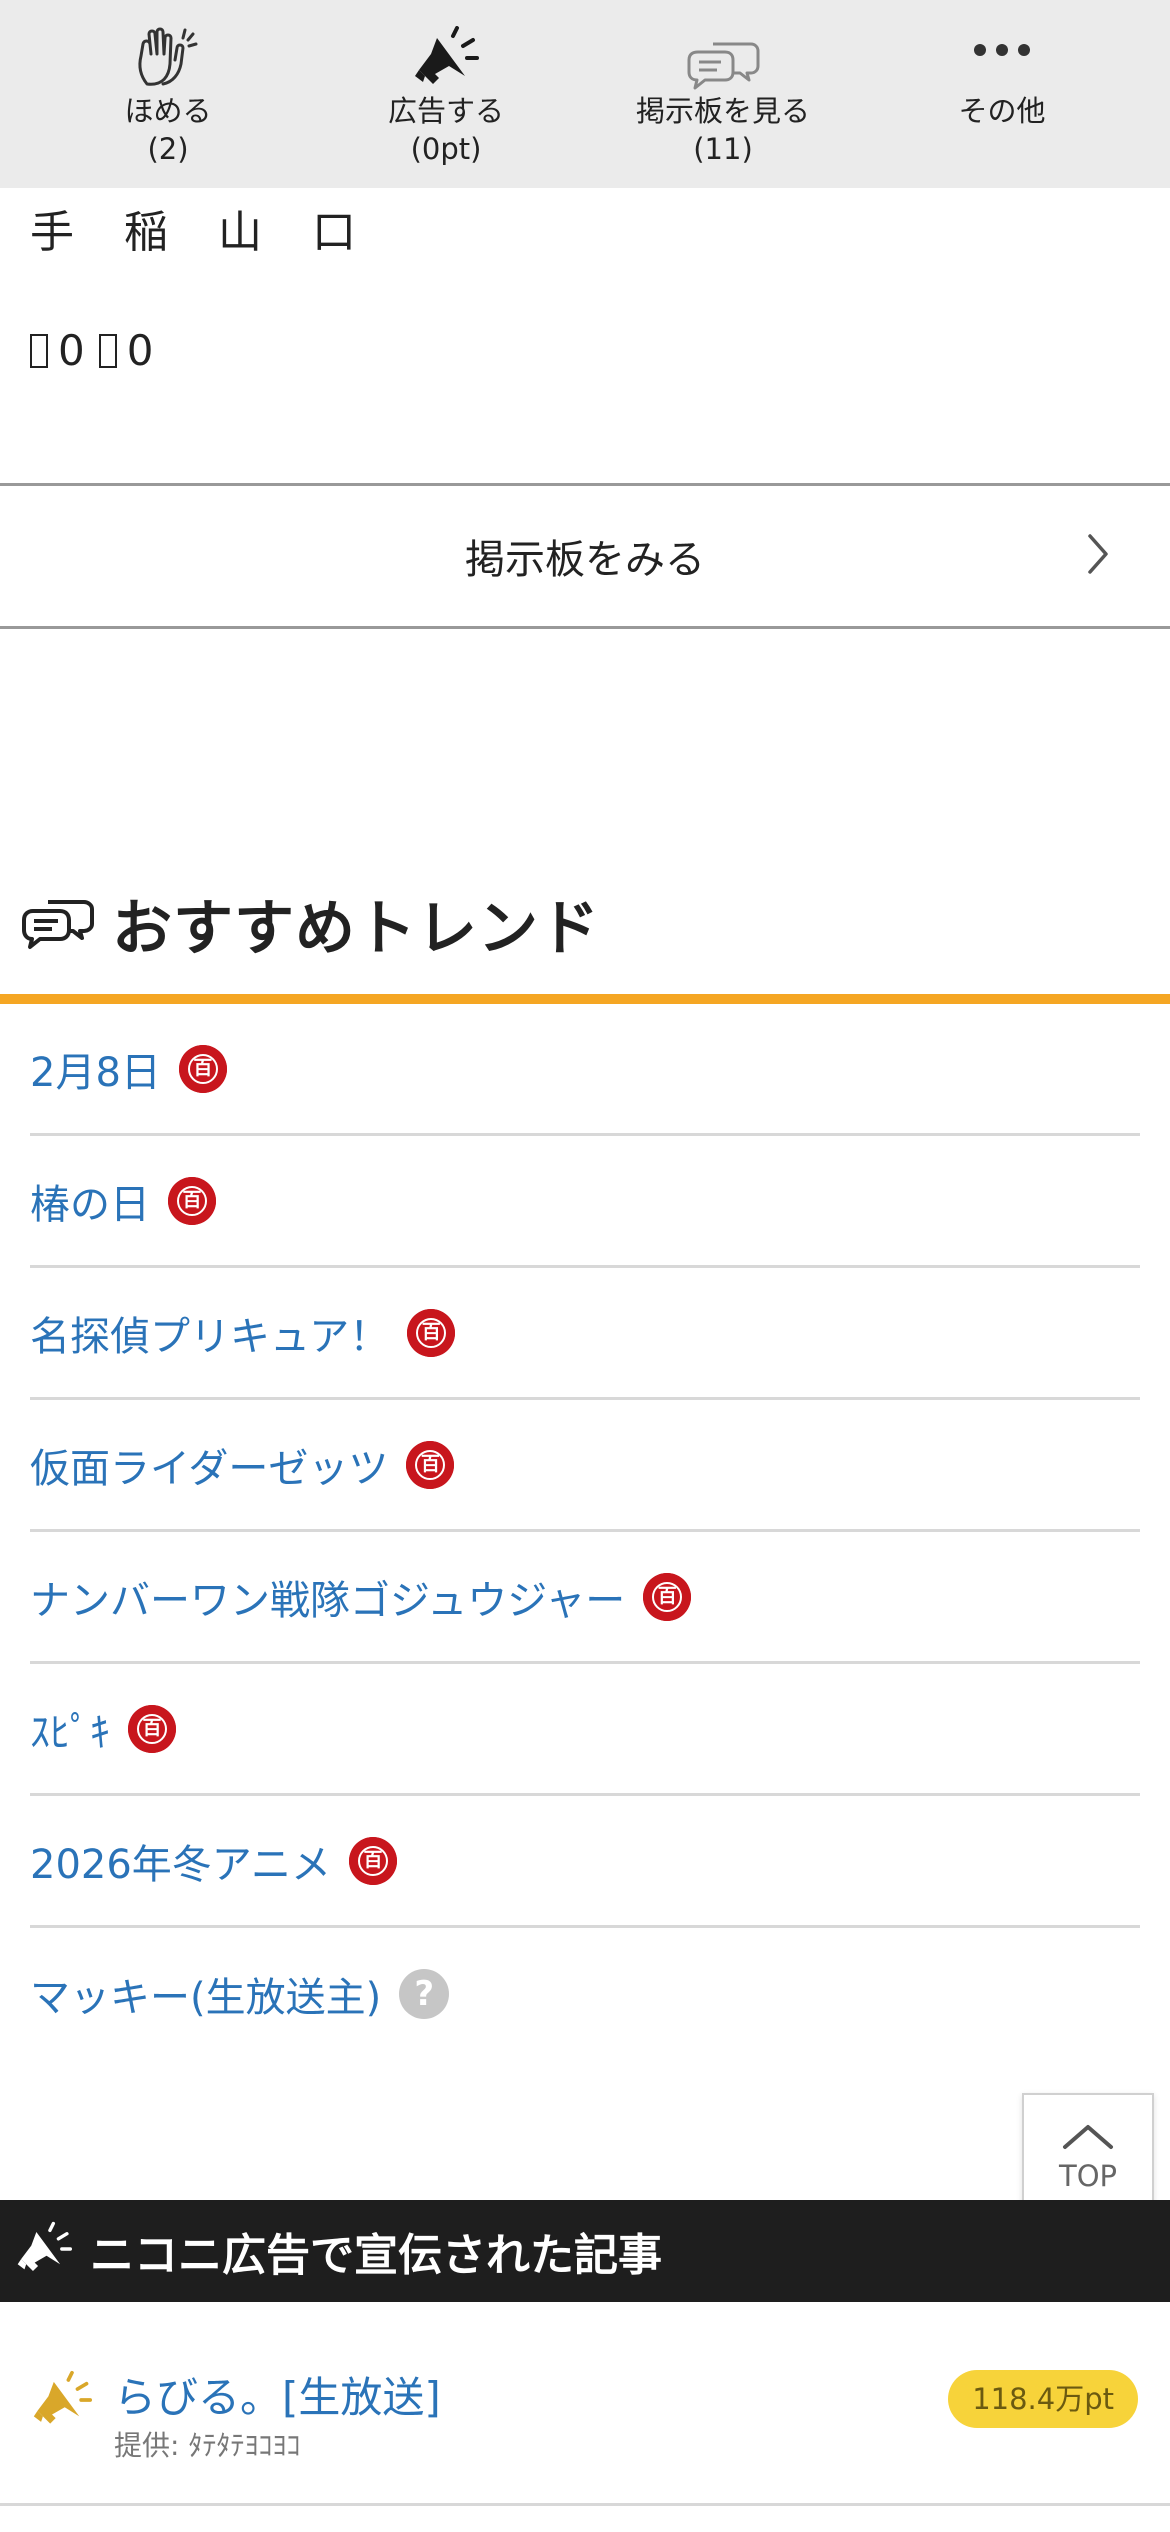 This screenshot has height=2532, width=1170. I want to click on trend-item: マッキー(生放送主) ?, so click(585, 1994).